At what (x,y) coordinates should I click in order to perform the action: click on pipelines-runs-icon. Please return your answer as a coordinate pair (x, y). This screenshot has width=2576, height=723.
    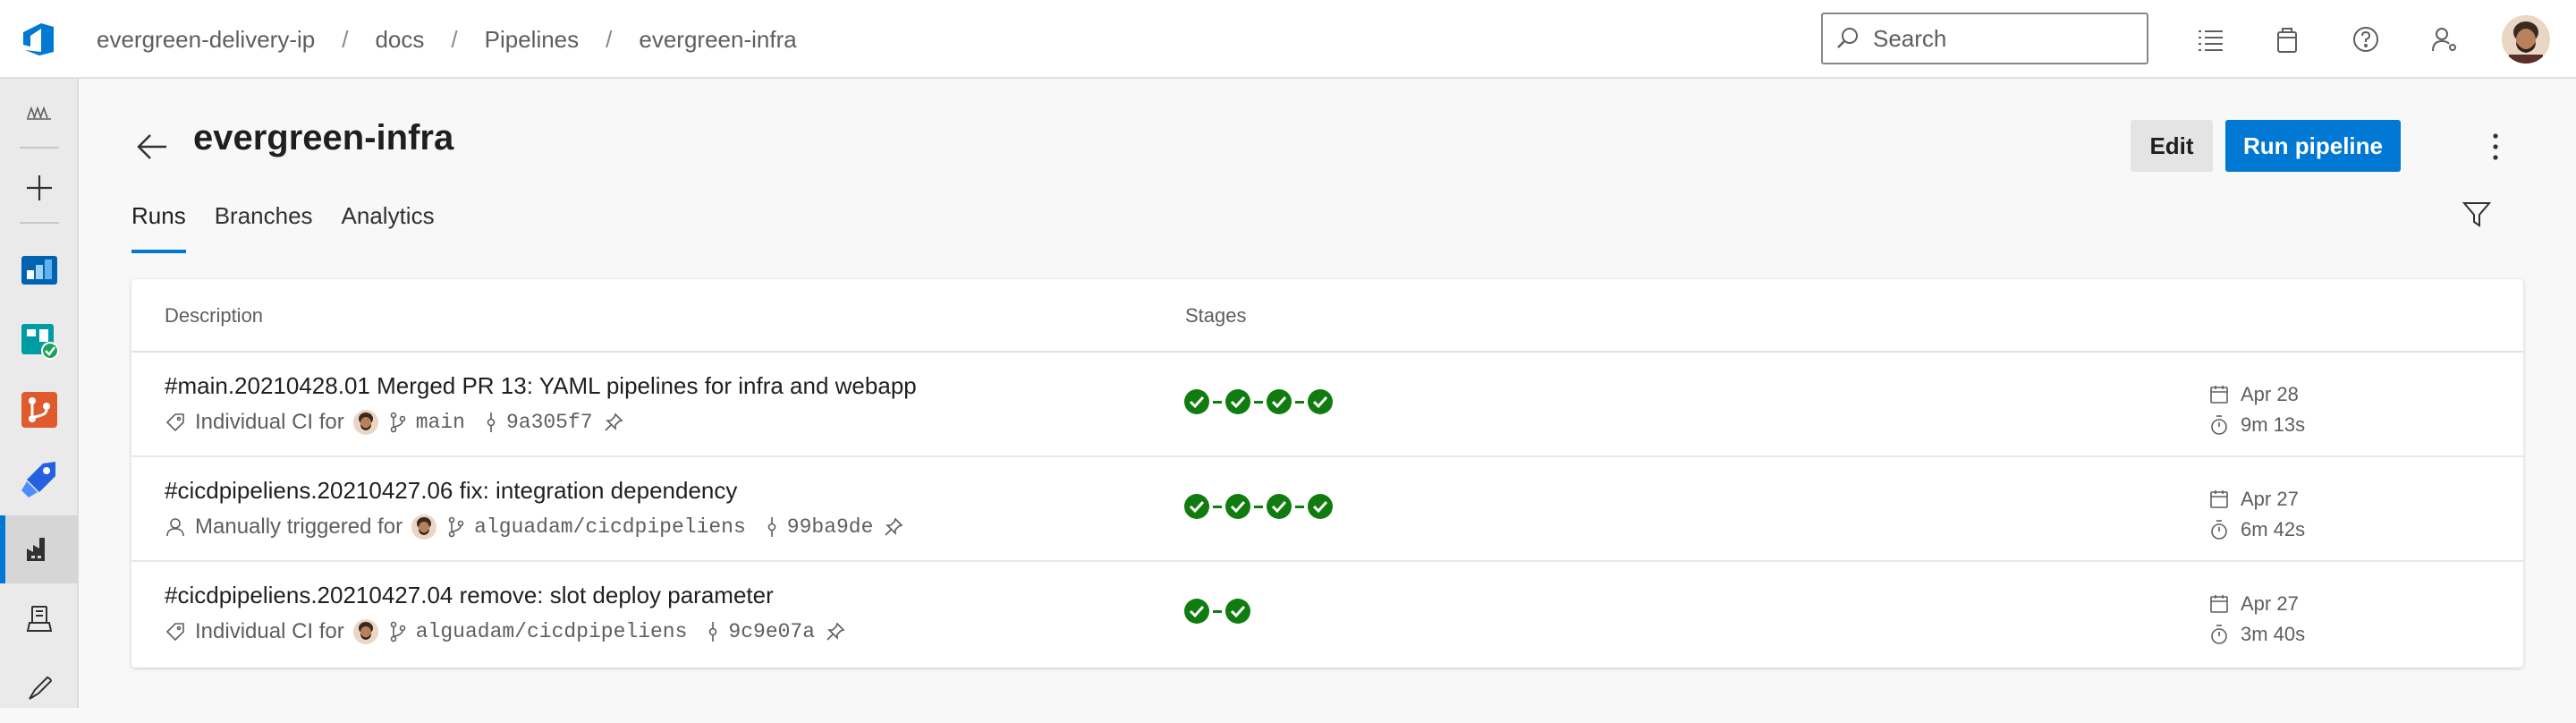
    Looking at the image, I should click on (39, 549).